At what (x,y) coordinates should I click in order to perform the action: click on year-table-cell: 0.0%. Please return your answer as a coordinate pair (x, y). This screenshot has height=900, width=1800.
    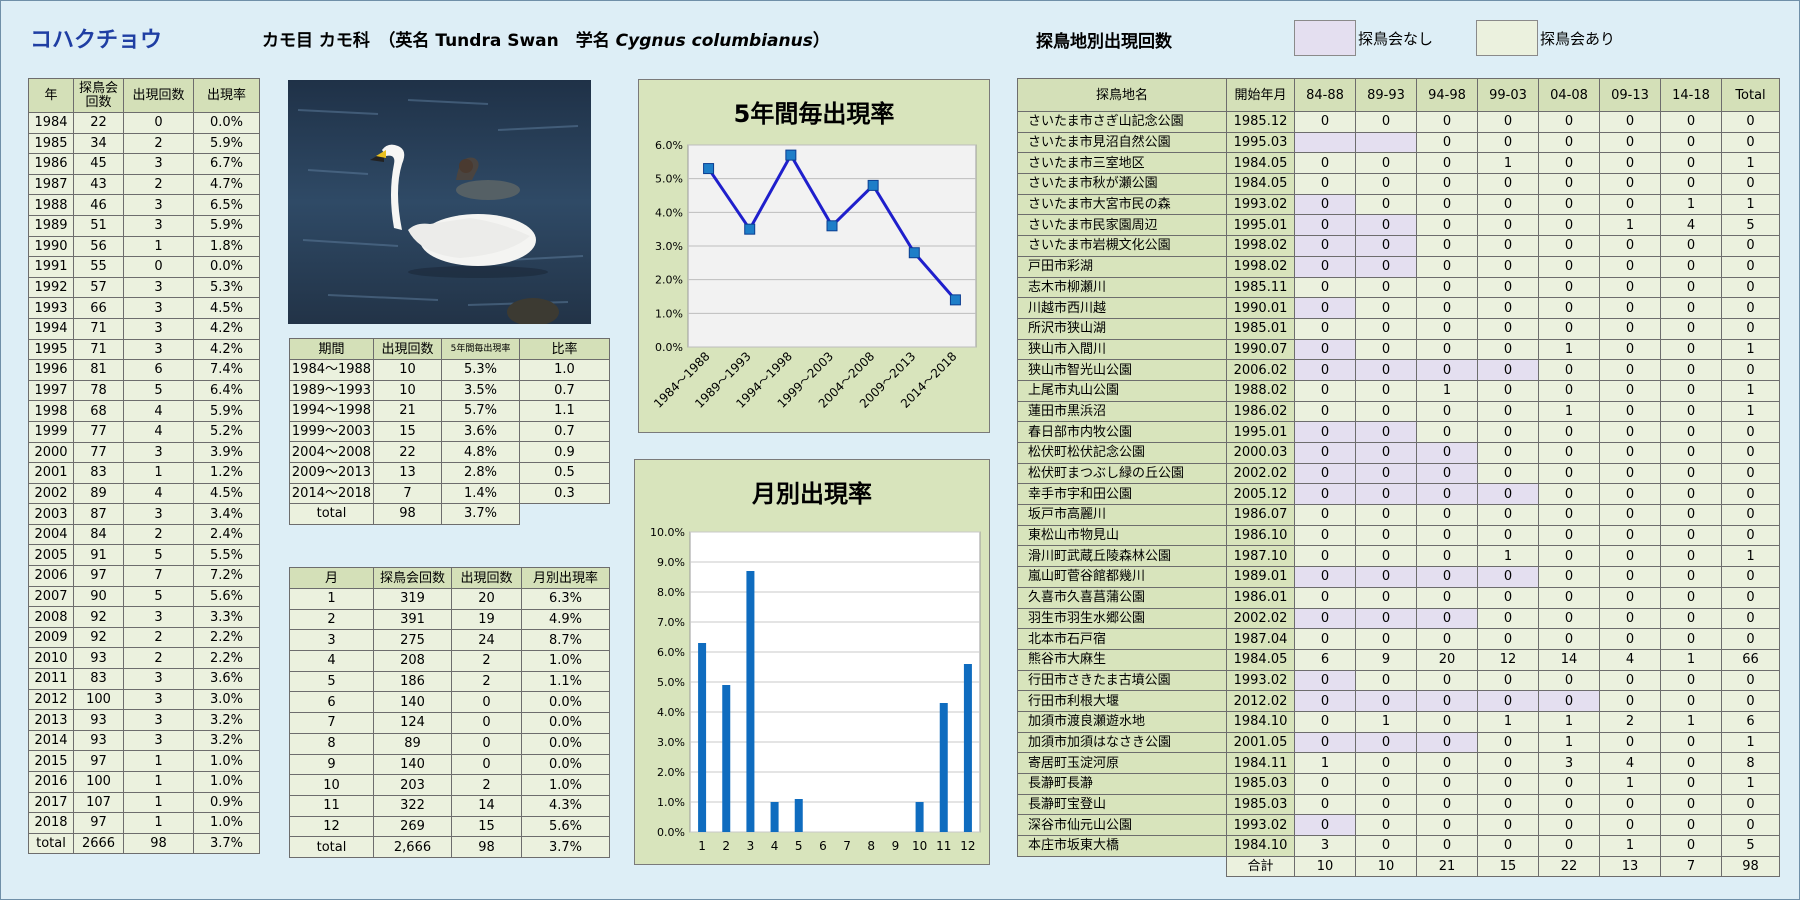
    Looking at the image, I should click on (226, 123).